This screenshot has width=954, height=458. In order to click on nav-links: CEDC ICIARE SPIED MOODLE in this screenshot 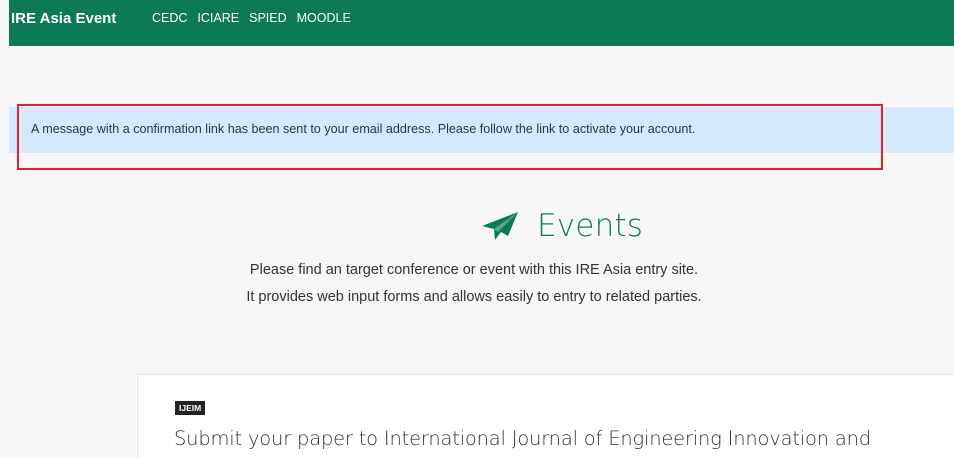, I will do `click(251, 18)`.